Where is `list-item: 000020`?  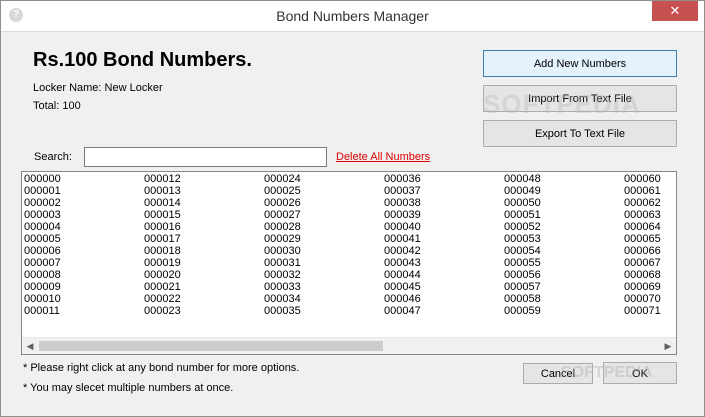 list-item: 000020 is located at coordinates (162, 275).